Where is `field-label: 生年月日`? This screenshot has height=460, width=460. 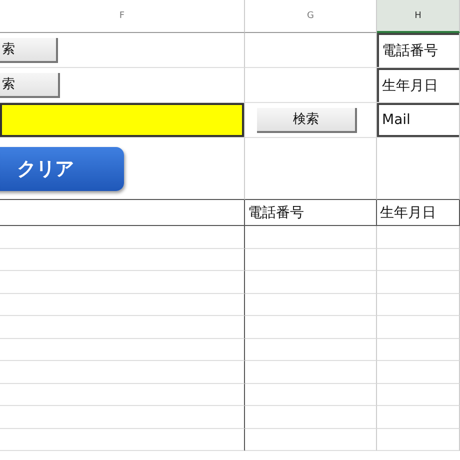
field-label: 生年月日 is located at coordinates (418, 85).